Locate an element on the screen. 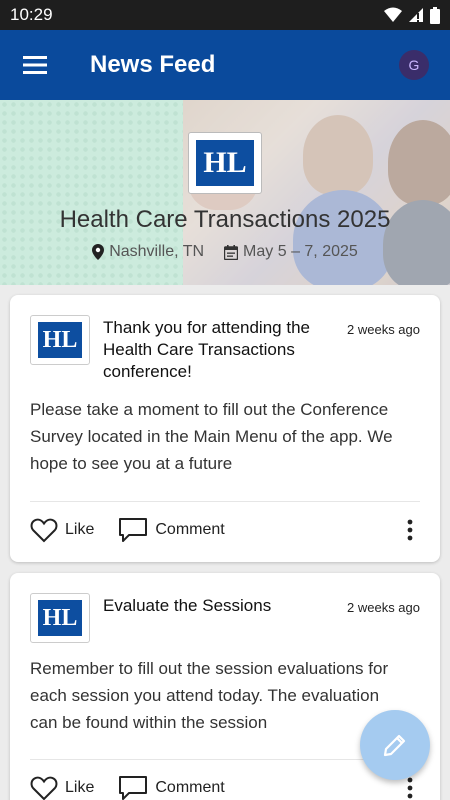  pencil-icon is located at coordinates (394, 745).